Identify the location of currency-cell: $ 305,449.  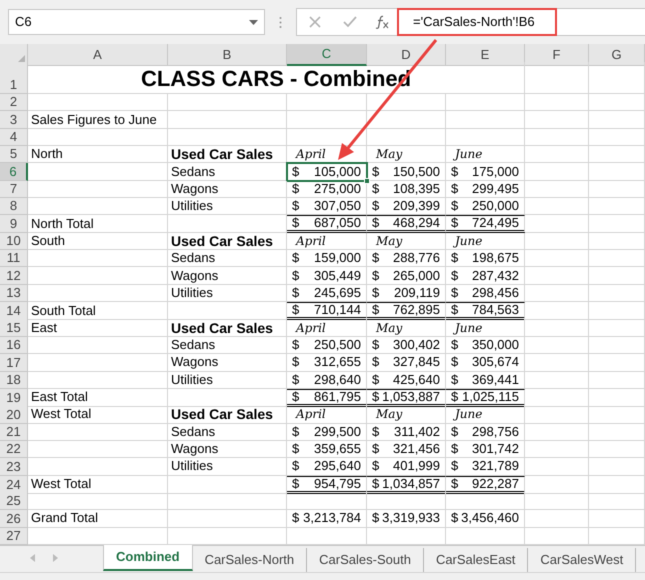
(327, 276).